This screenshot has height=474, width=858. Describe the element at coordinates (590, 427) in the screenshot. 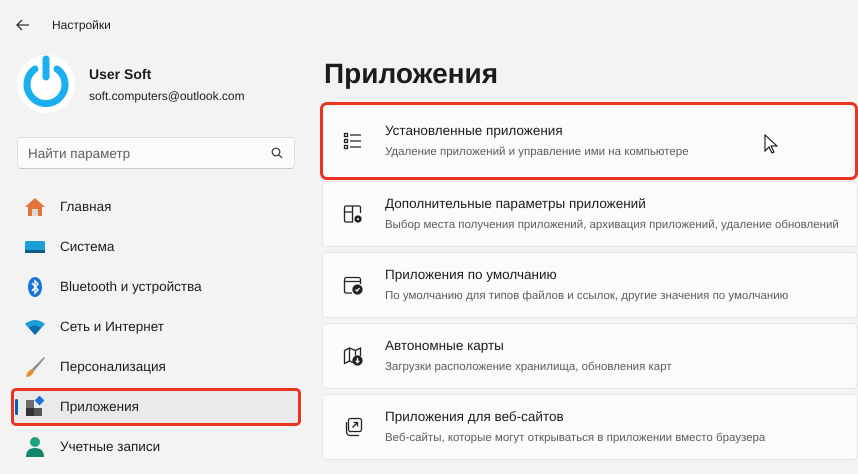

I see `settings-card: Приложения для веб-сайтов Веб-сайты, которые могут открываться в приложении вместо браузера` at that location.